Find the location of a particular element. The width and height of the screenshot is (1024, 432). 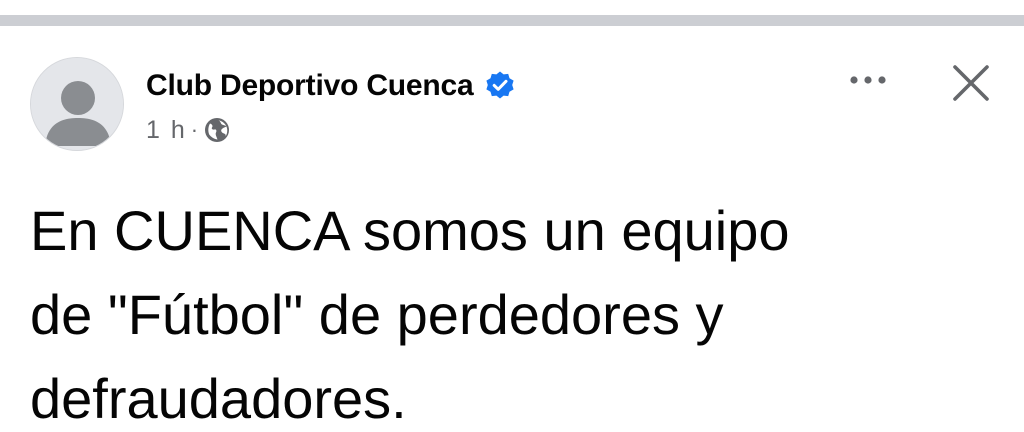

feed-divider is located at coordinates (512, 20).